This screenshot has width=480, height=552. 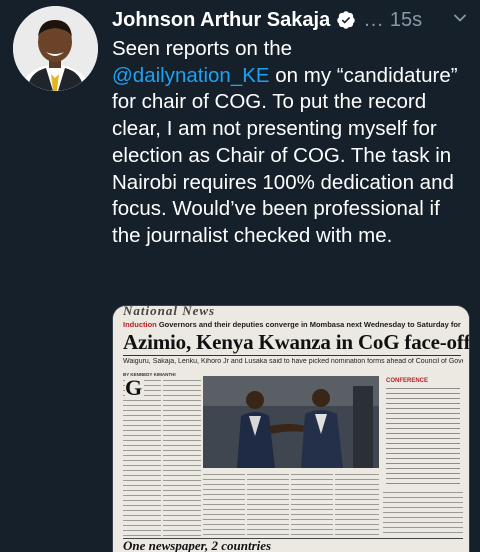 I want to click on sidebar-box-title: CONFERENCE, so click(x=407, y=381).